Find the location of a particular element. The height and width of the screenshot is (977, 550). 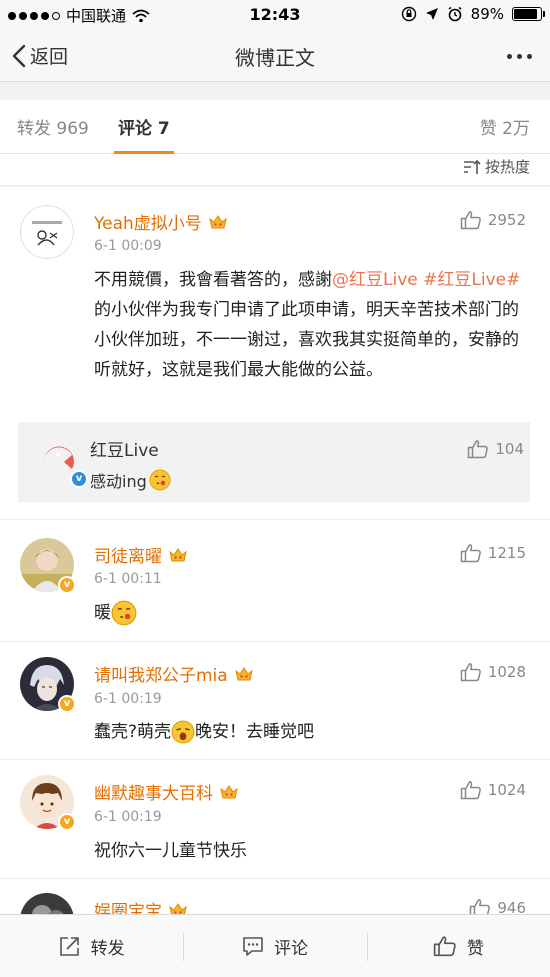

rotation-lock-icon is located at coordinates (408, 14).